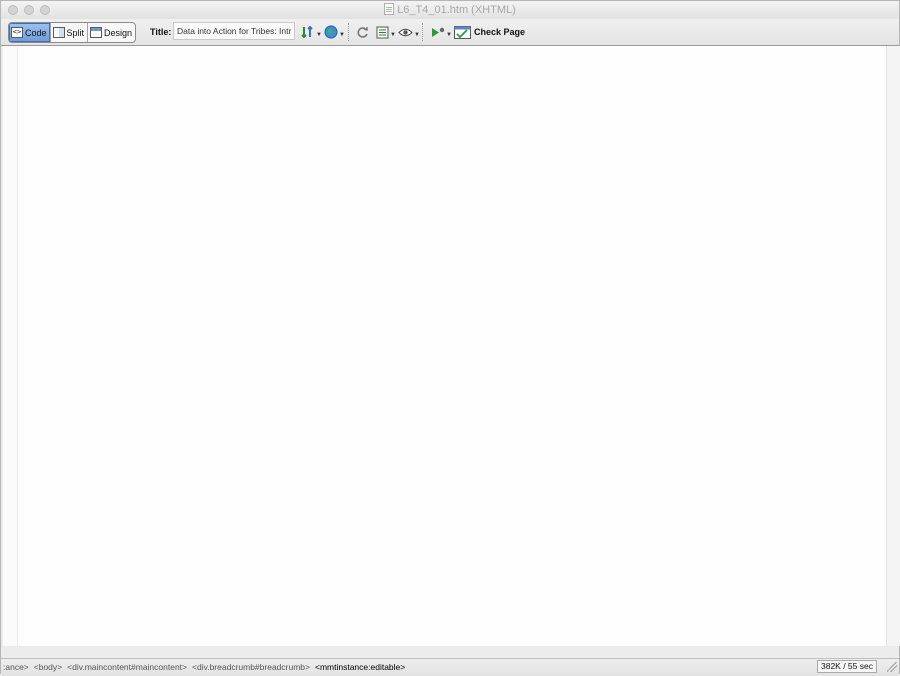  I want to click on visual-aids-button: ▼, so click(409, 32).